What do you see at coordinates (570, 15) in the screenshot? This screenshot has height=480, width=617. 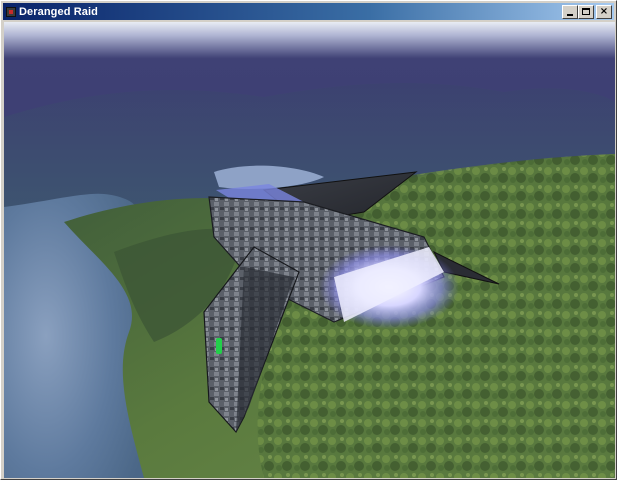 I see `minimize-icon` at bounding box center [570, 15].